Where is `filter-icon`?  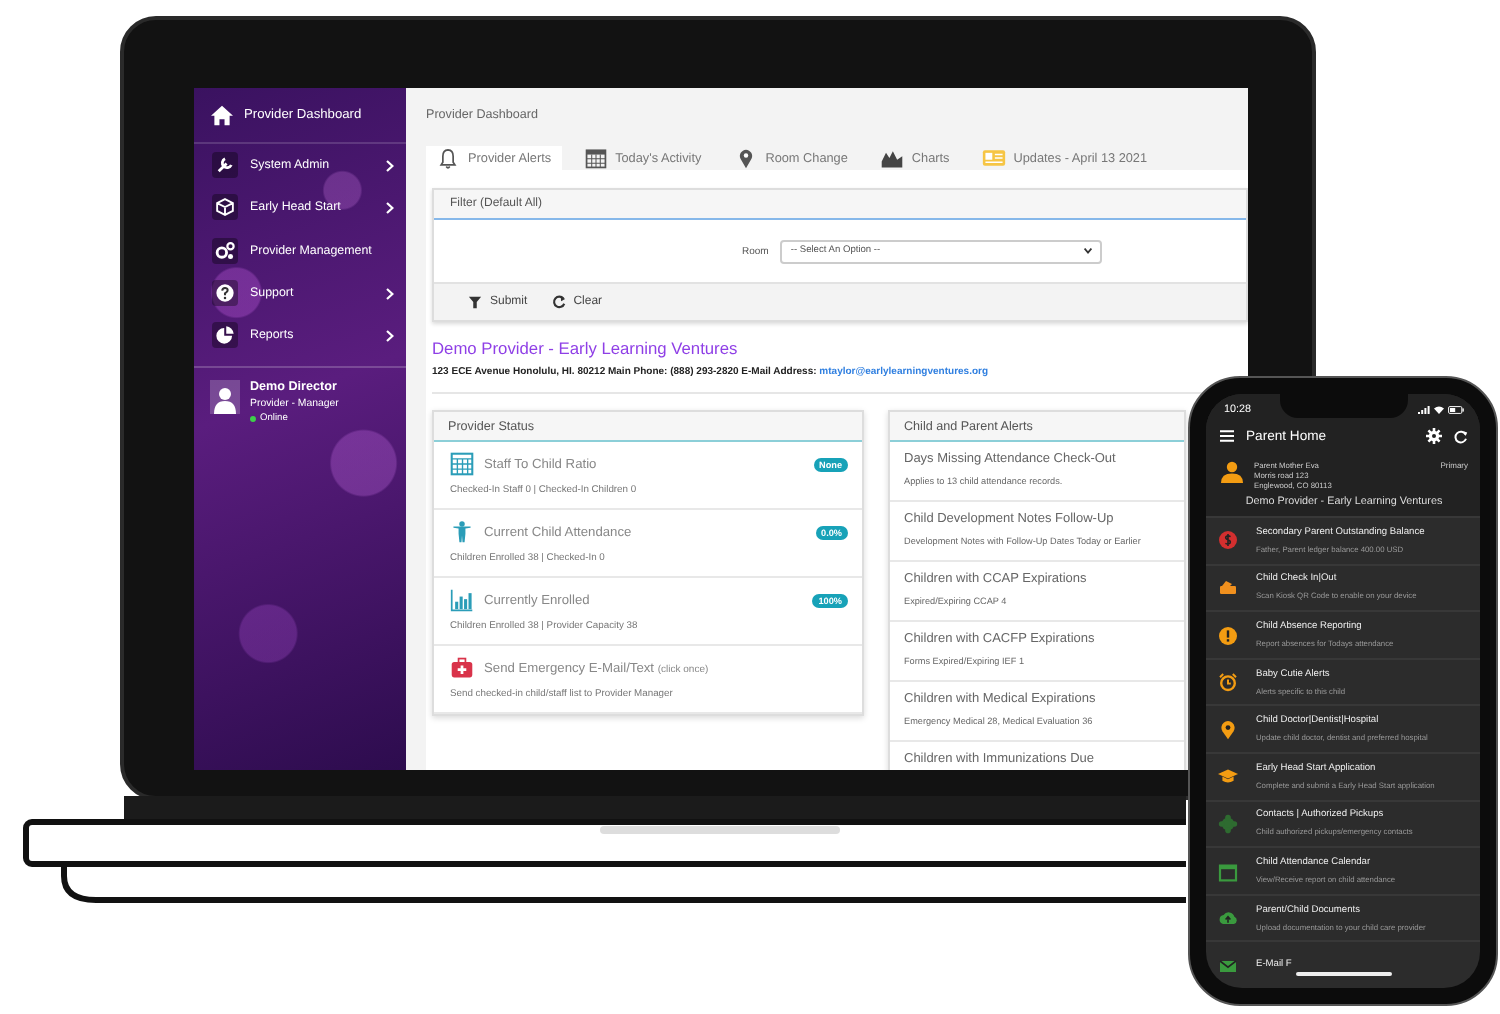 filter-icon is located at coordinates (475, 302).